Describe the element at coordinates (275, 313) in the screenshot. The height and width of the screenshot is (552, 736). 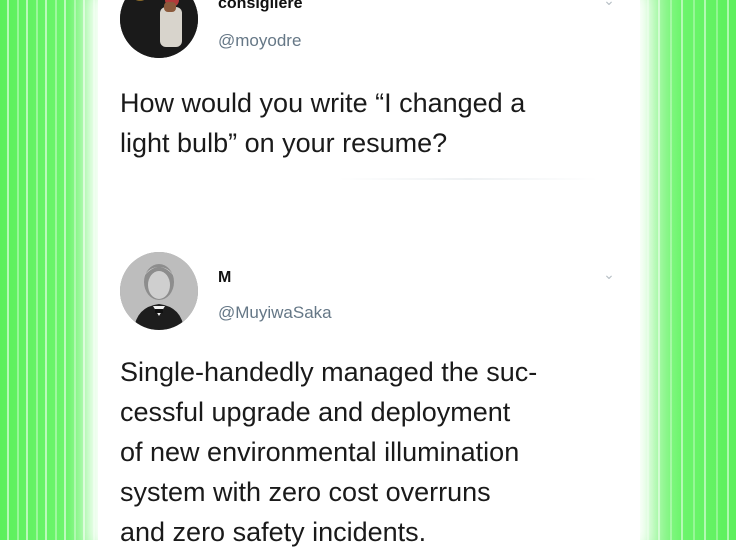
I see `user-handle: @MuyiwaSaka` at that location.